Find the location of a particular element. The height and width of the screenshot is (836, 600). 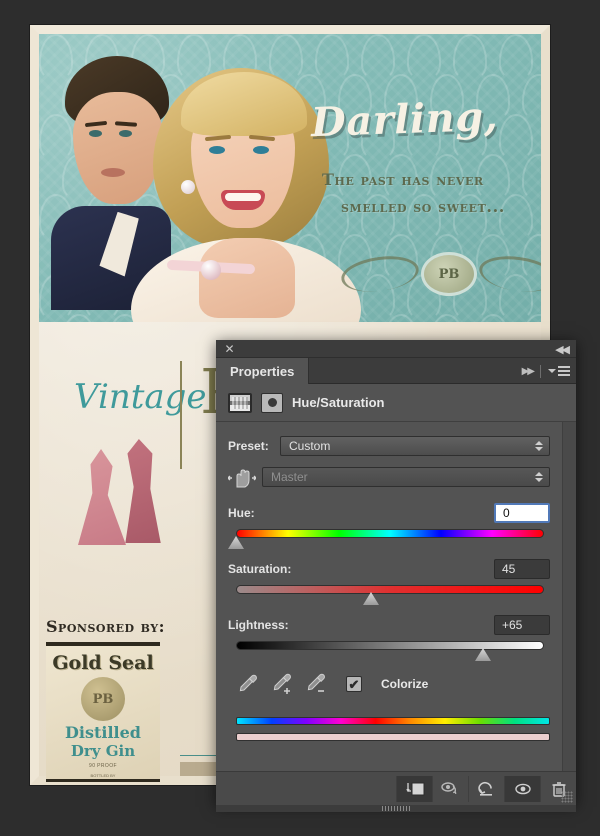

eyedropper-row: ✔ Colorize is located at coordinates (393, 684).